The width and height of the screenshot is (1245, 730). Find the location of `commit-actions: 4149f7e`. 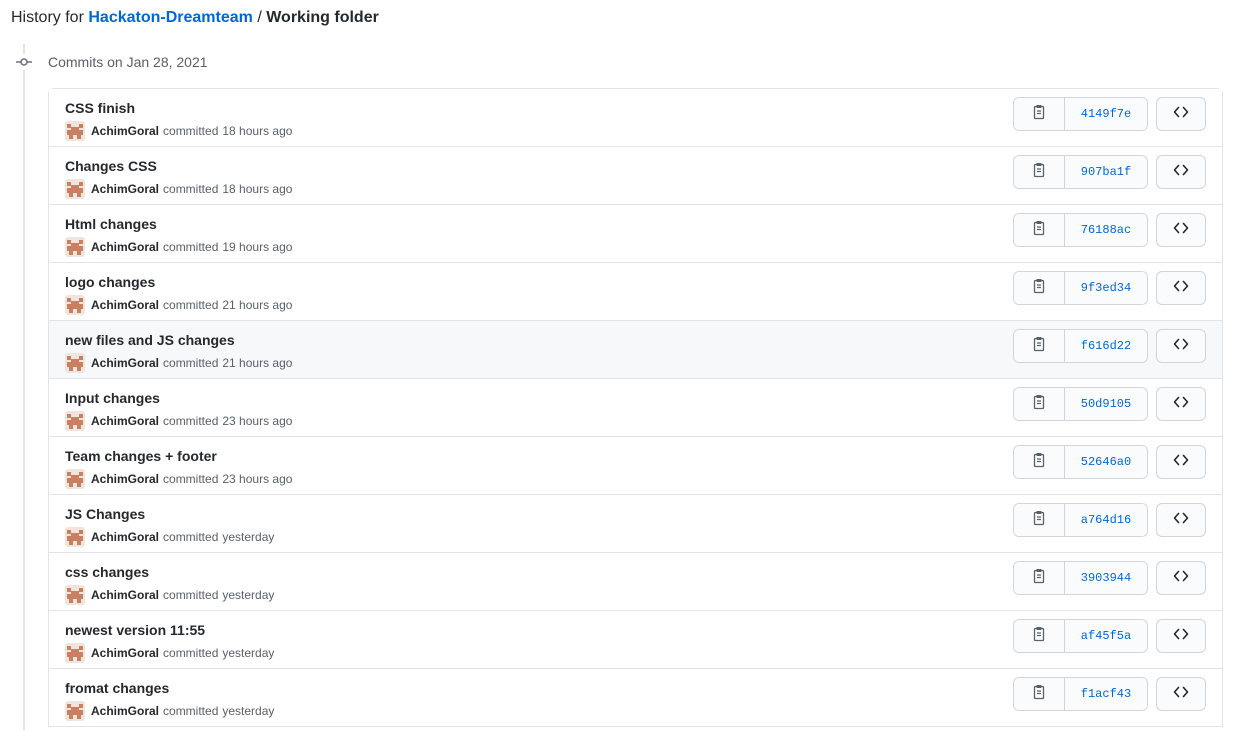

commit-actions: 4149f7e is located at coordinates (1109, 114).